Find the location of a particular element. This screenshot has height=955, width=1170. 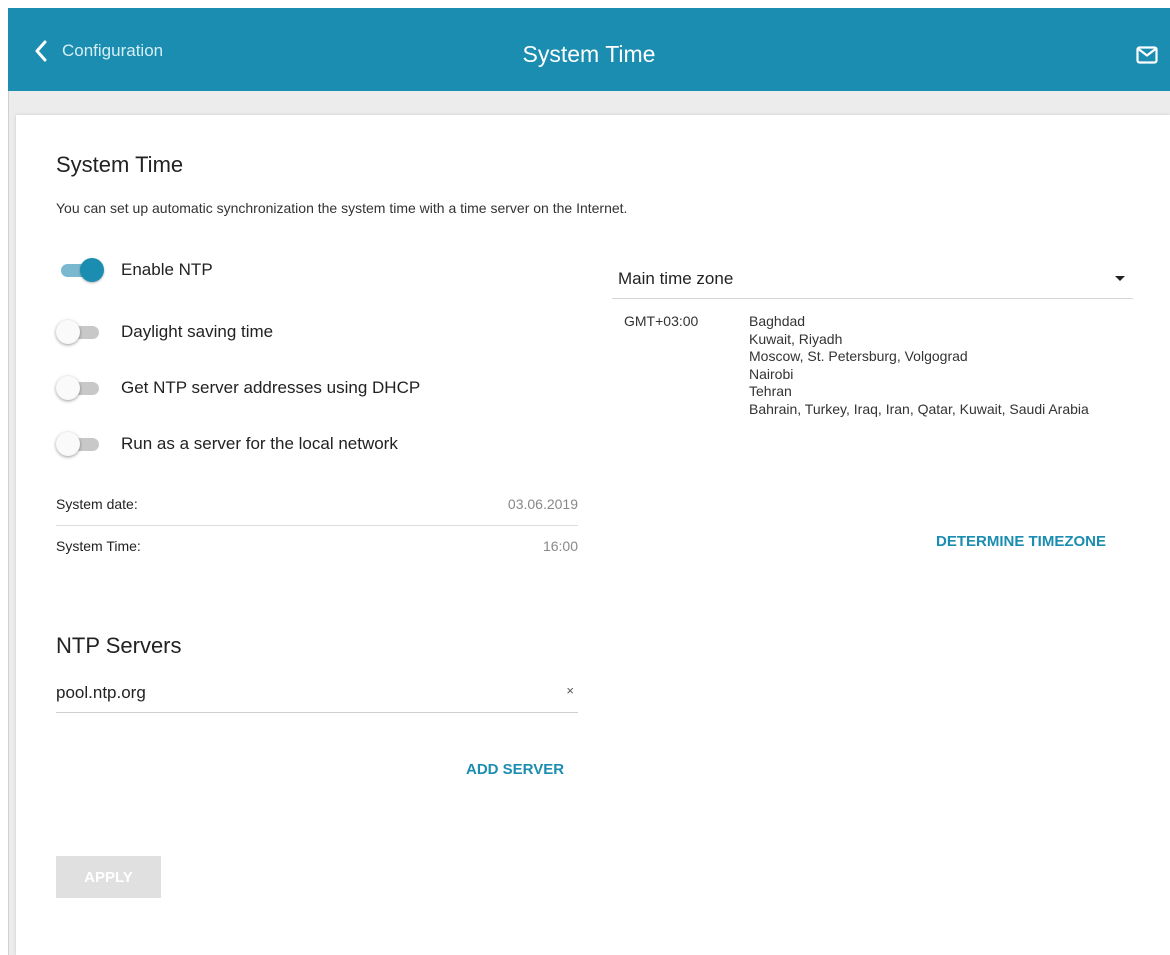

switch-on is located at coordinates (80, 270).